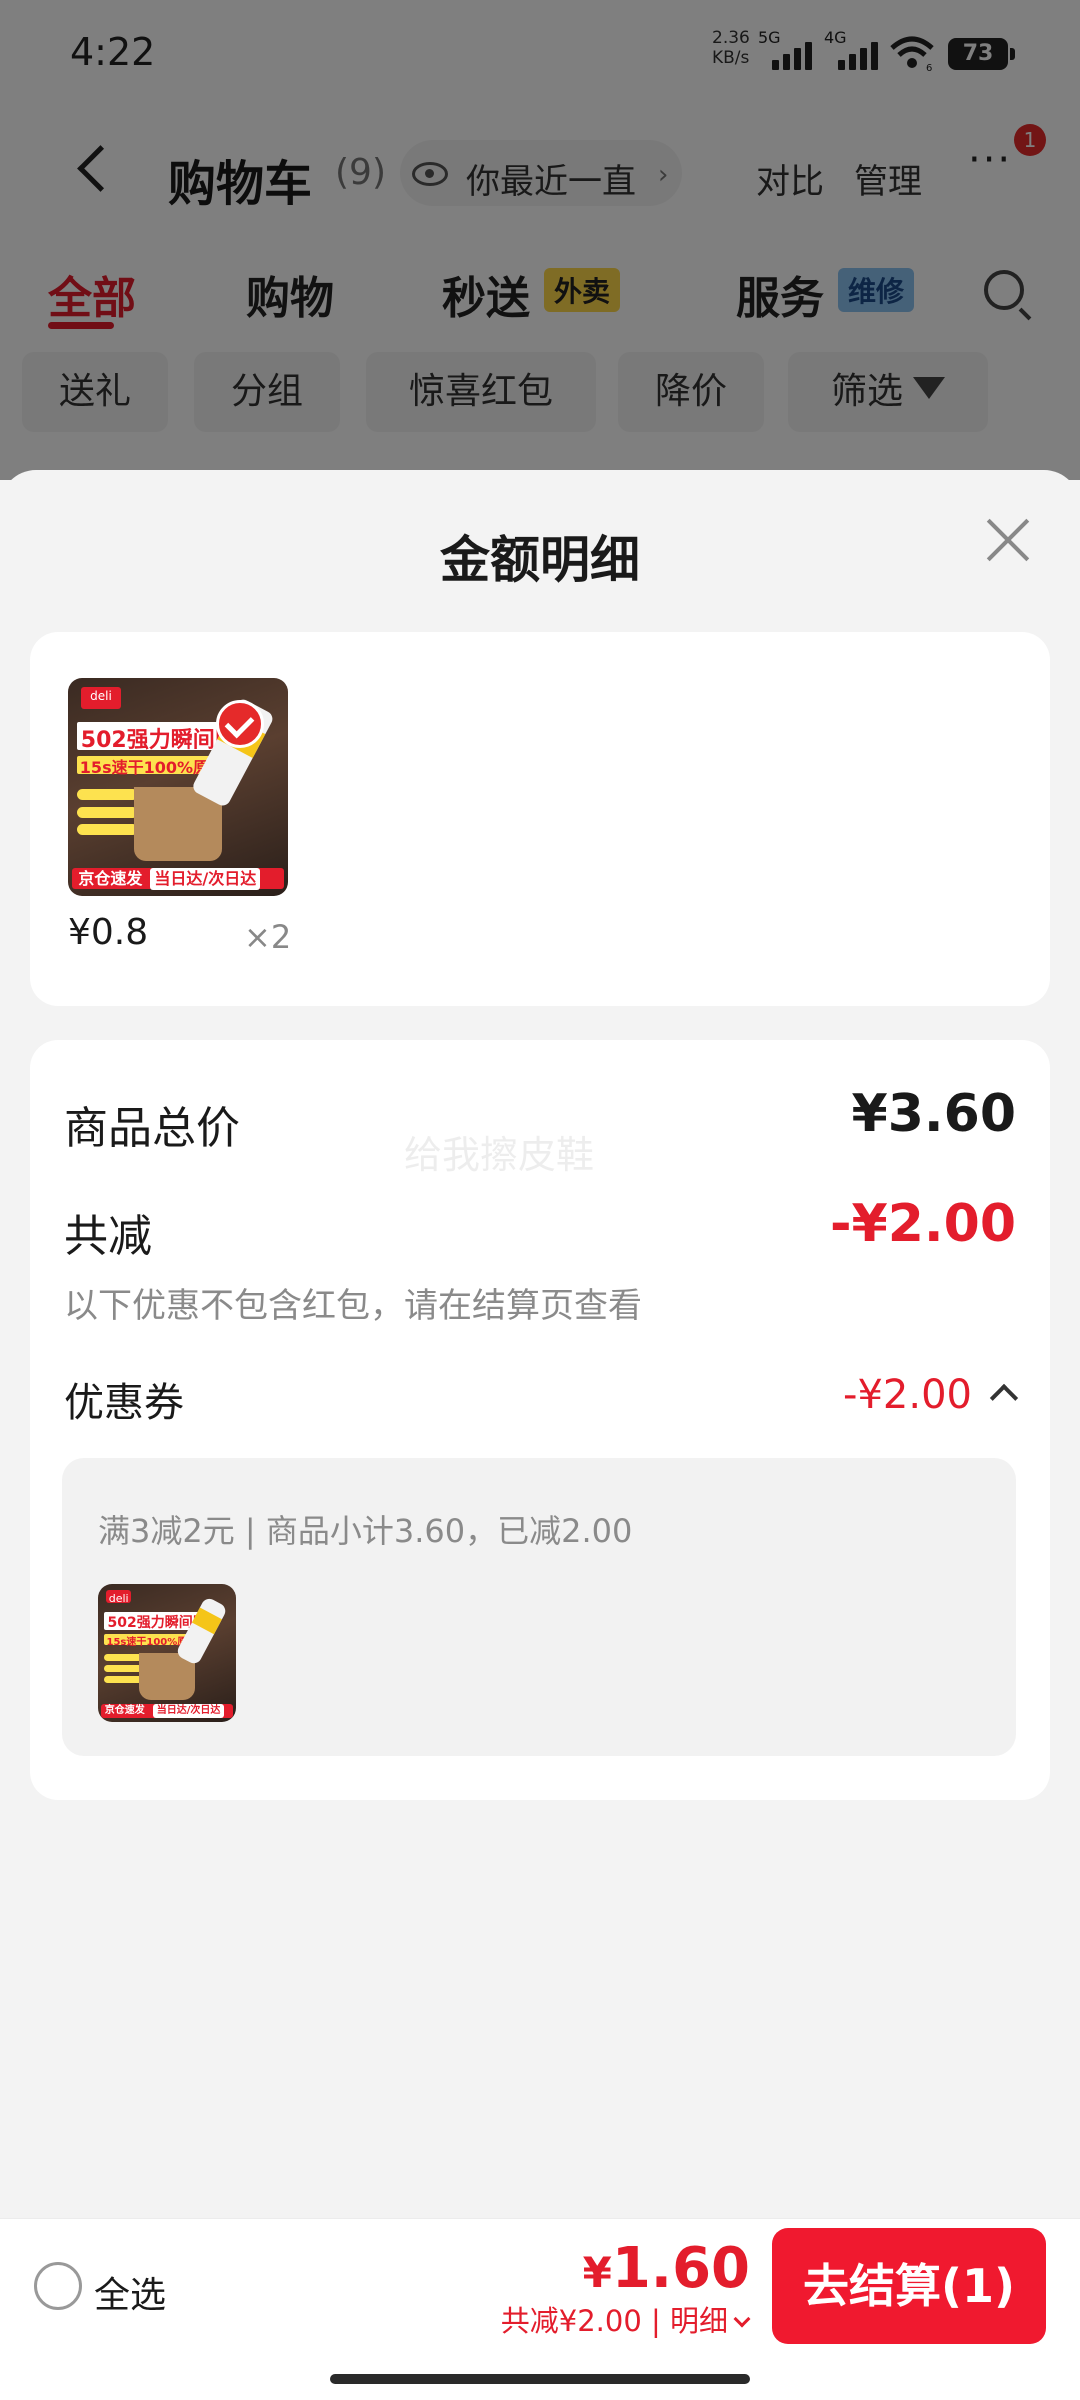 Image resolution: width=1080 pixels, height=2400 pixels. Describe the element at coordinates (1008, 540) in the screenshot. I see `close-icon` at that location.